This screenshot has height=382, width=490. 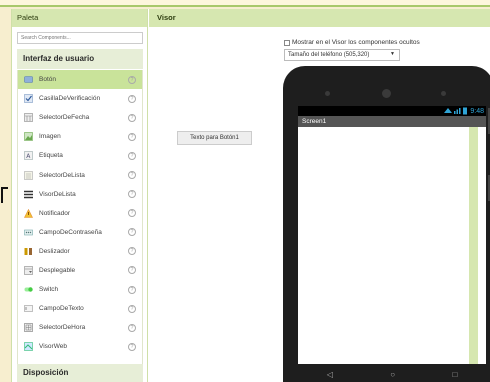 What do you see at coordinates (80, 251) in the screenshot?
I see `component-item-slider: Deslizador ?` at bounding box center [80, 251].